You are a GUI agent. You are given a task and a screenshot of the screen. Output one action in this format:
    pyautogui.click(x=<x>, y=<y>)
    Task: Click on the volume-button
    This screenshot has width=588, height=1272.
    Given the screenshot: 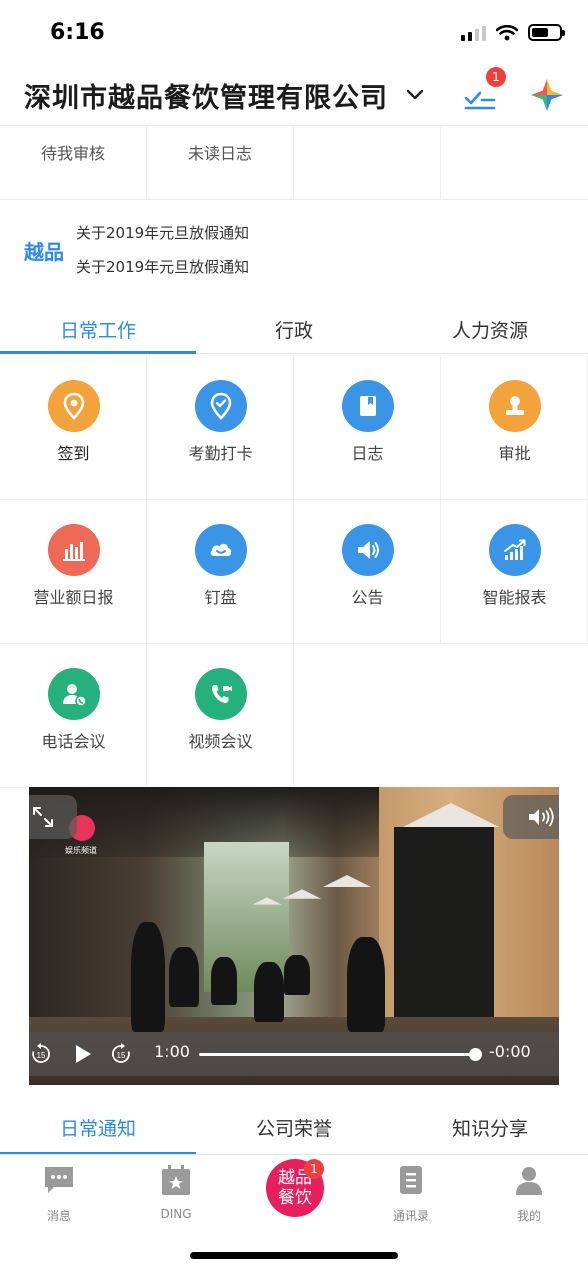 What is the action you would take?
    pyautogui.click(x=531, y=817)
    